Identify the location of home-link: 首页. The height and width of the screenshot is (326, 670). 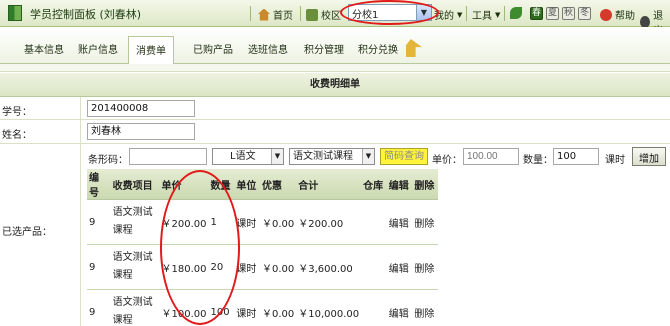
(275, 14).